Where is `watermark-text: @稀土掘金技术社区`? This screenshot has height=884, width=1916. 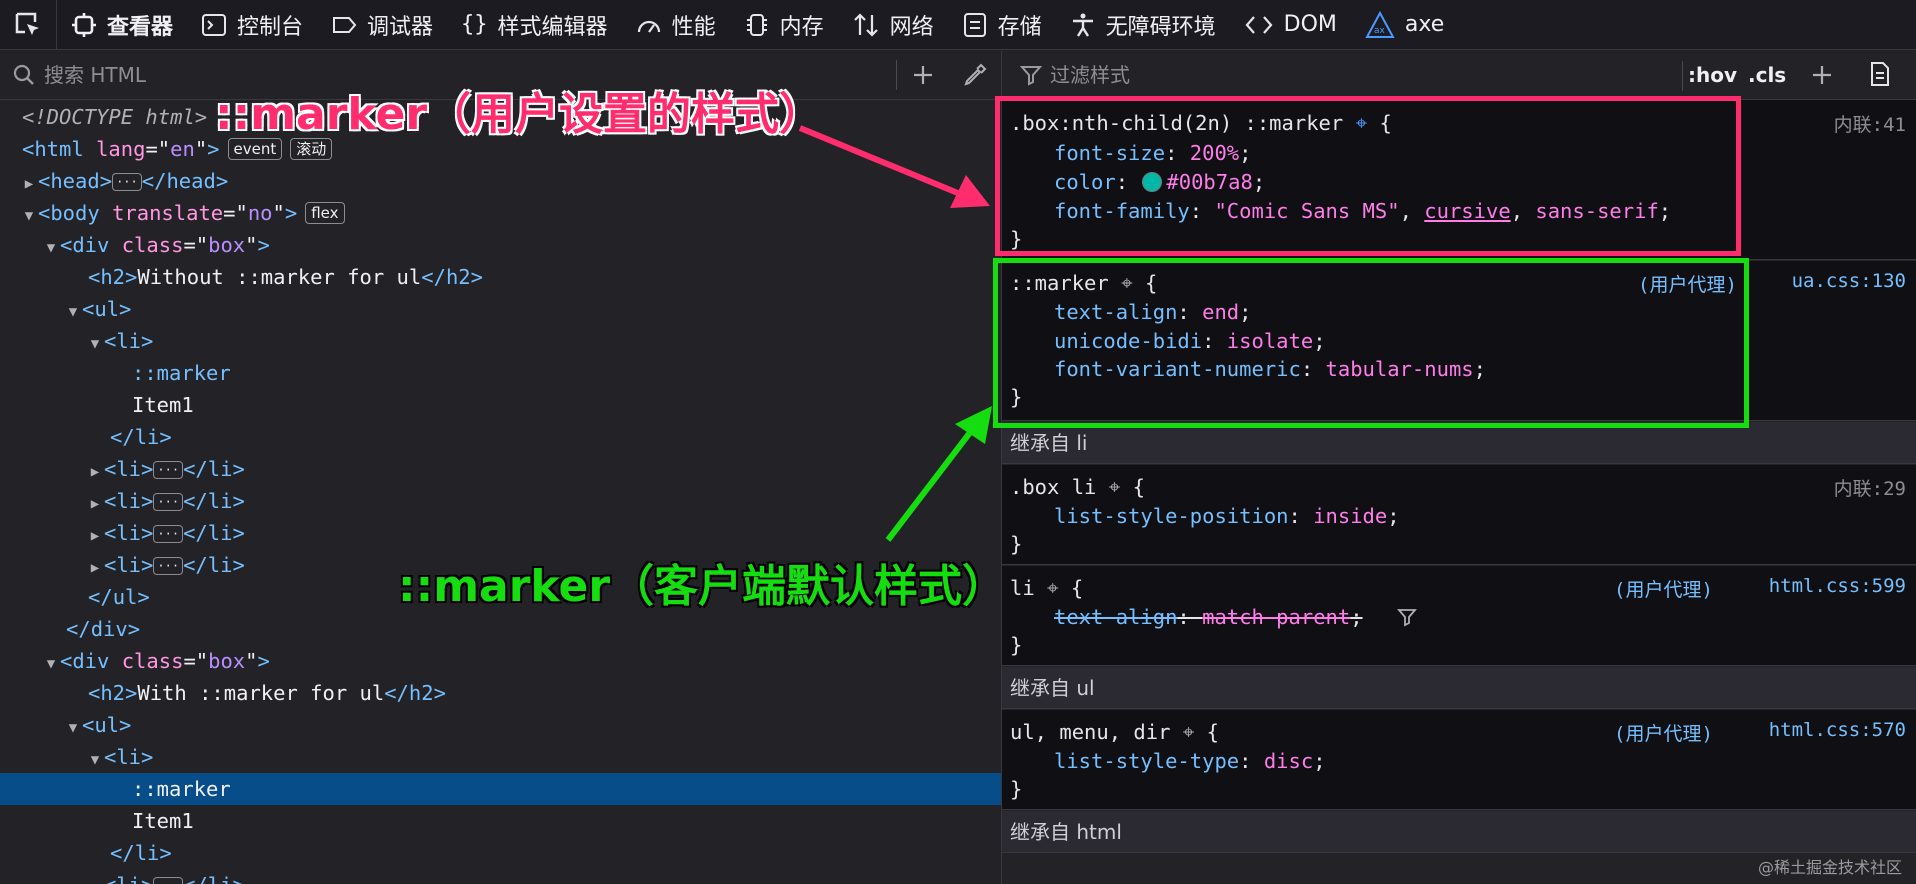 watermark-text: @稀土掘金技术社区 is located at coordinates (1829, 867).